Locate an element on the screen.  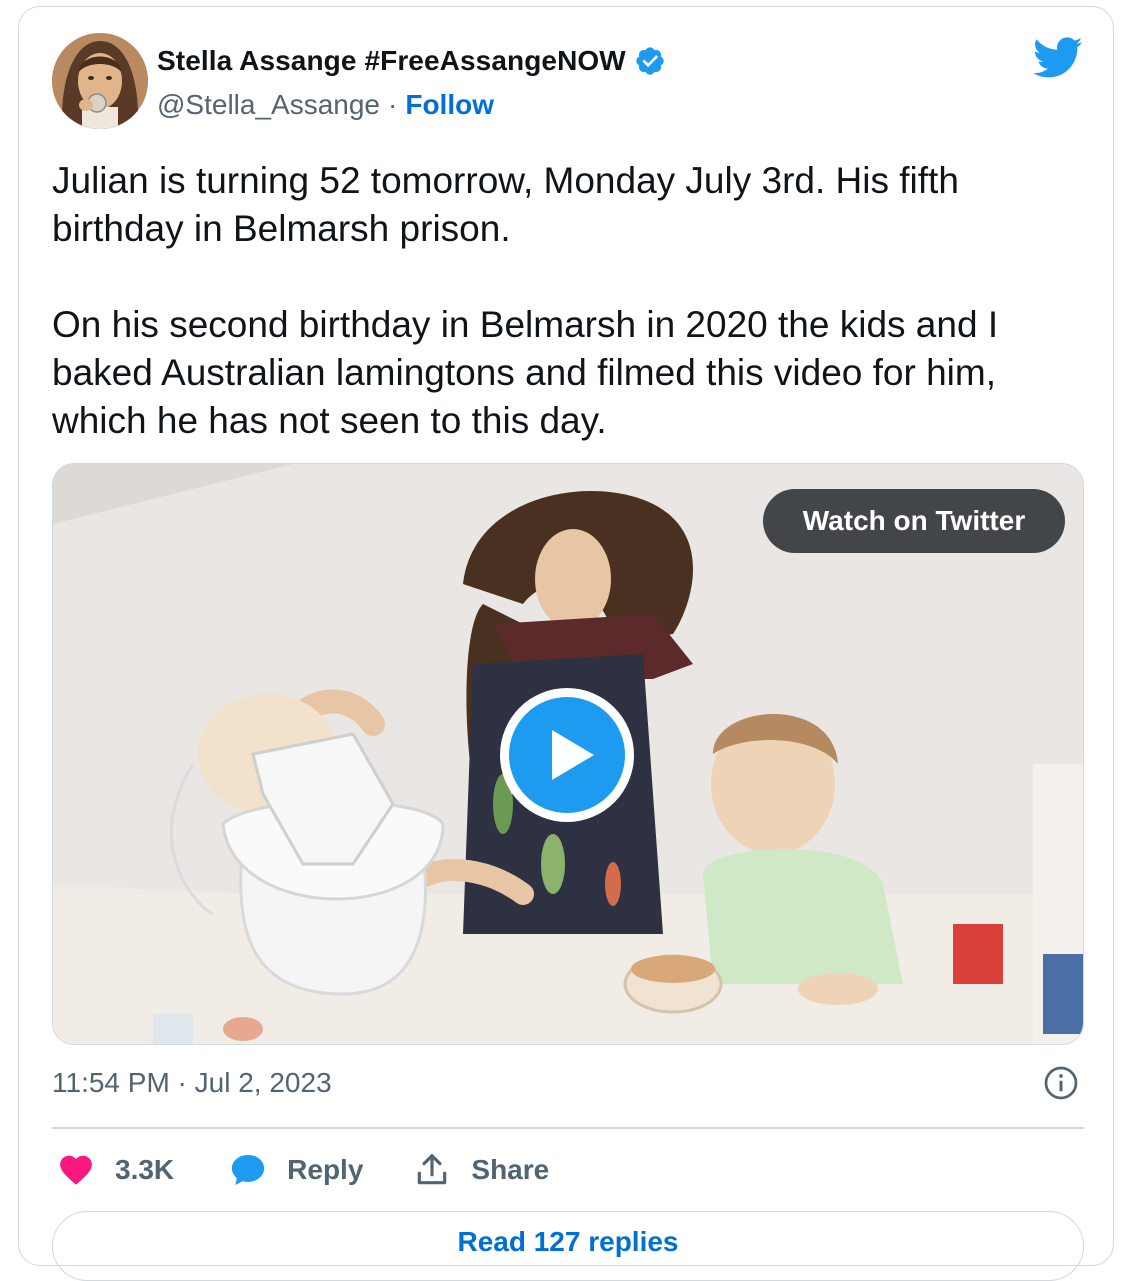
divider is located at coordinates (568, 1128).